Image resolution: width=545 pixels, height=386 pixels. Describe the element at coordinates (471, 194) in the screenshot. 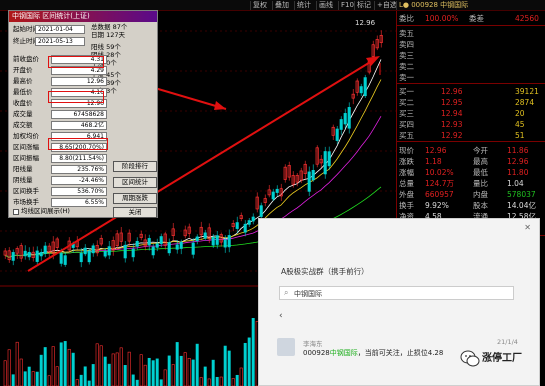

I see `quote-row: 外盘 660957 内盘 578037` at that location.